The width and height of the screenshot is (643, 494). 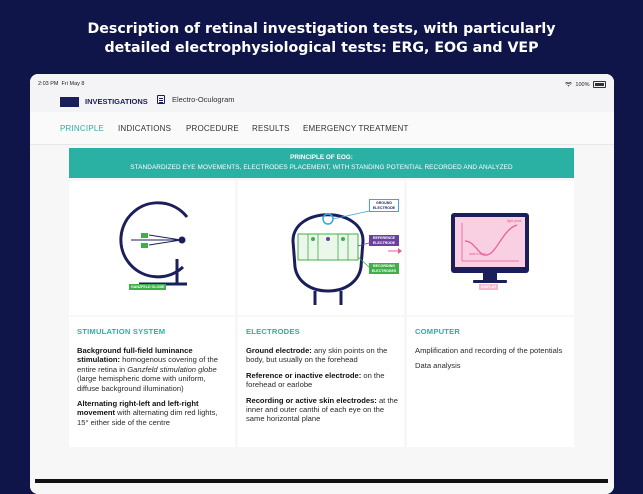 I want to click on investigations-badge, so click(x=69, y=101).